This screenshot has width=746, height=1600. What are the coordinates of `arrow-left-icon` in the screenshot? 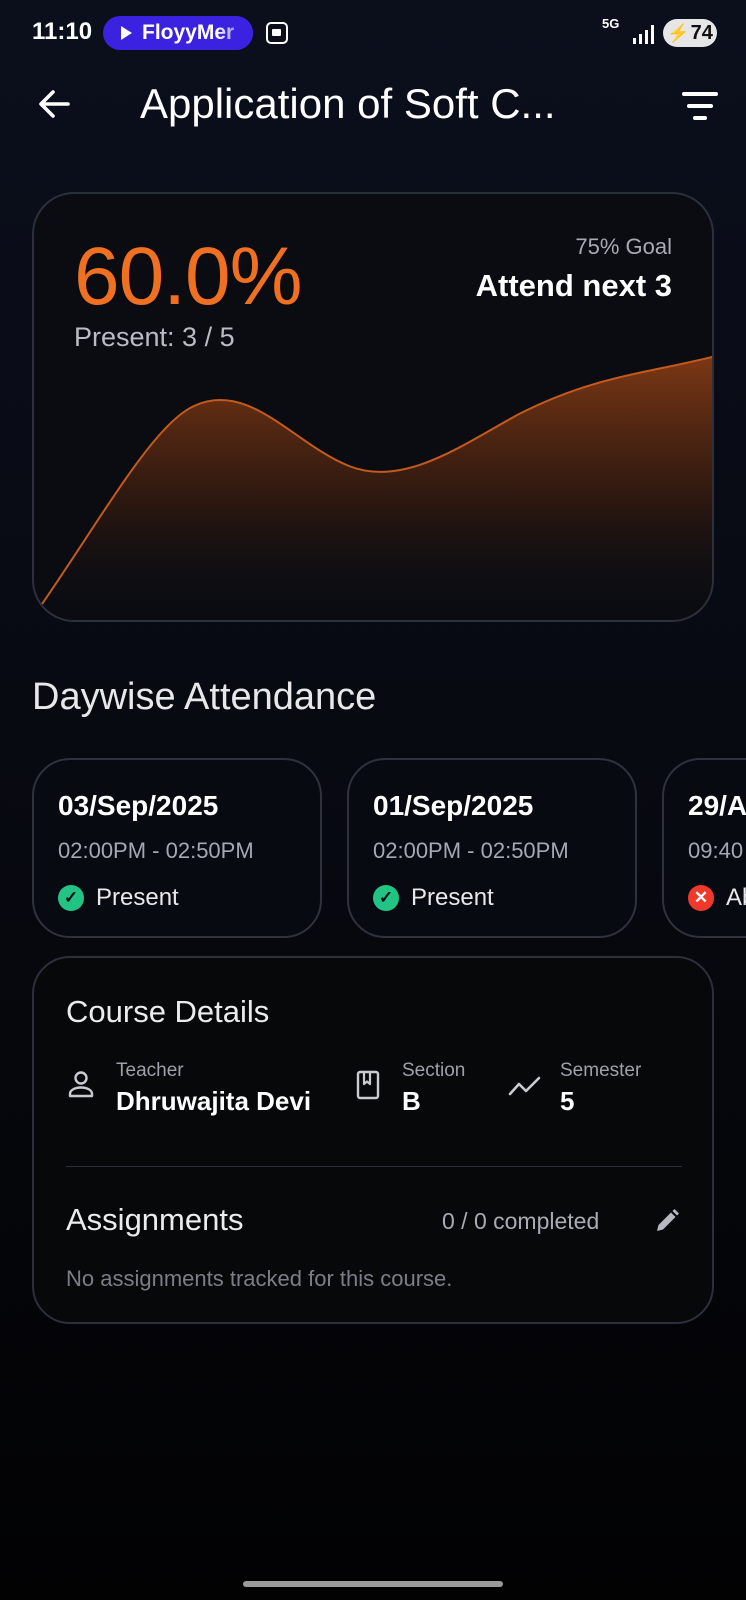 It's located at (54, 104).